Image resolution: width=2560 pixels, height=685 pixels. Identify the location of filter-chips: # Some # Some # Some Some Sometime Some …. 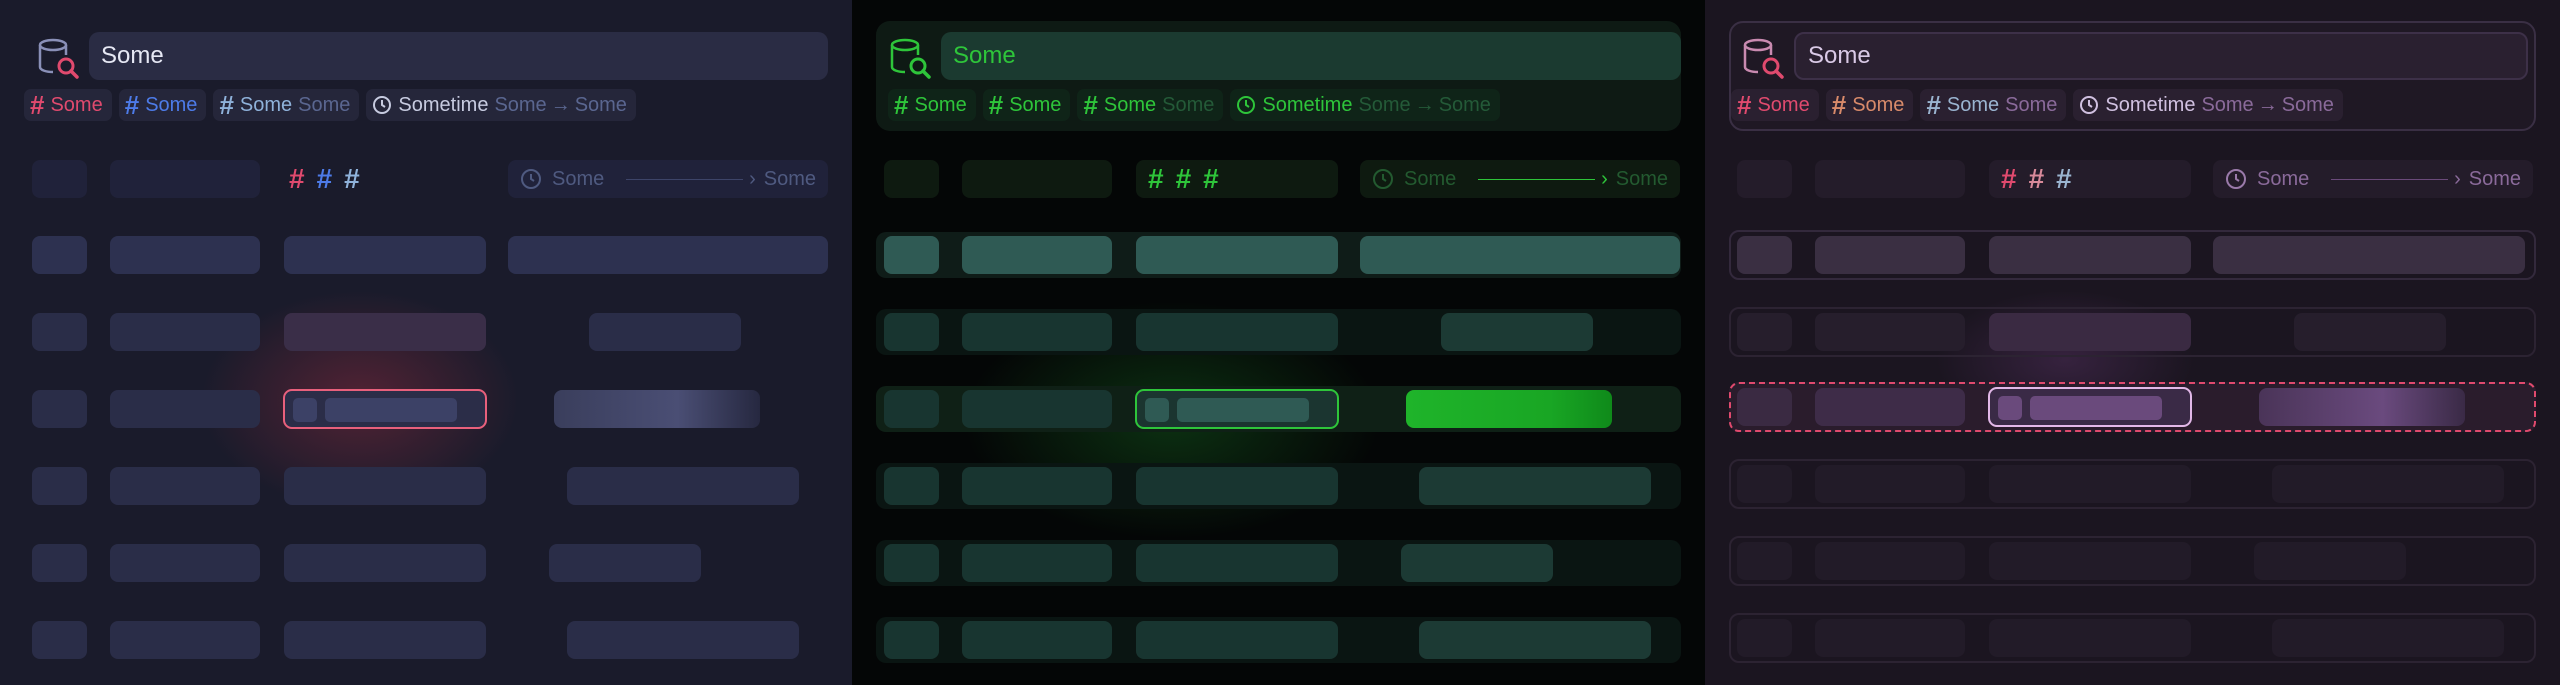
(330, 105).